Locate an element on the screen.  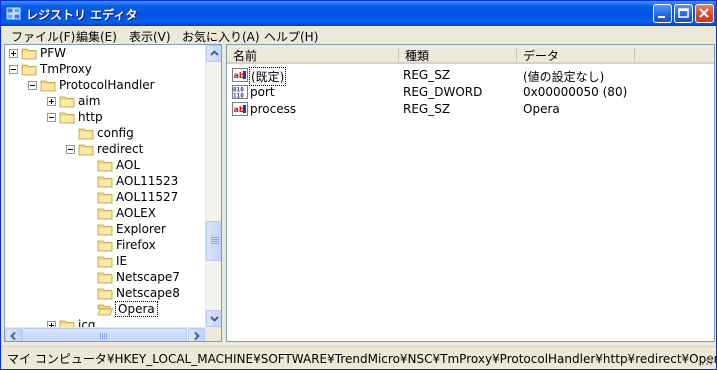
value-name: (既定) is located at coordinates (267, 76).